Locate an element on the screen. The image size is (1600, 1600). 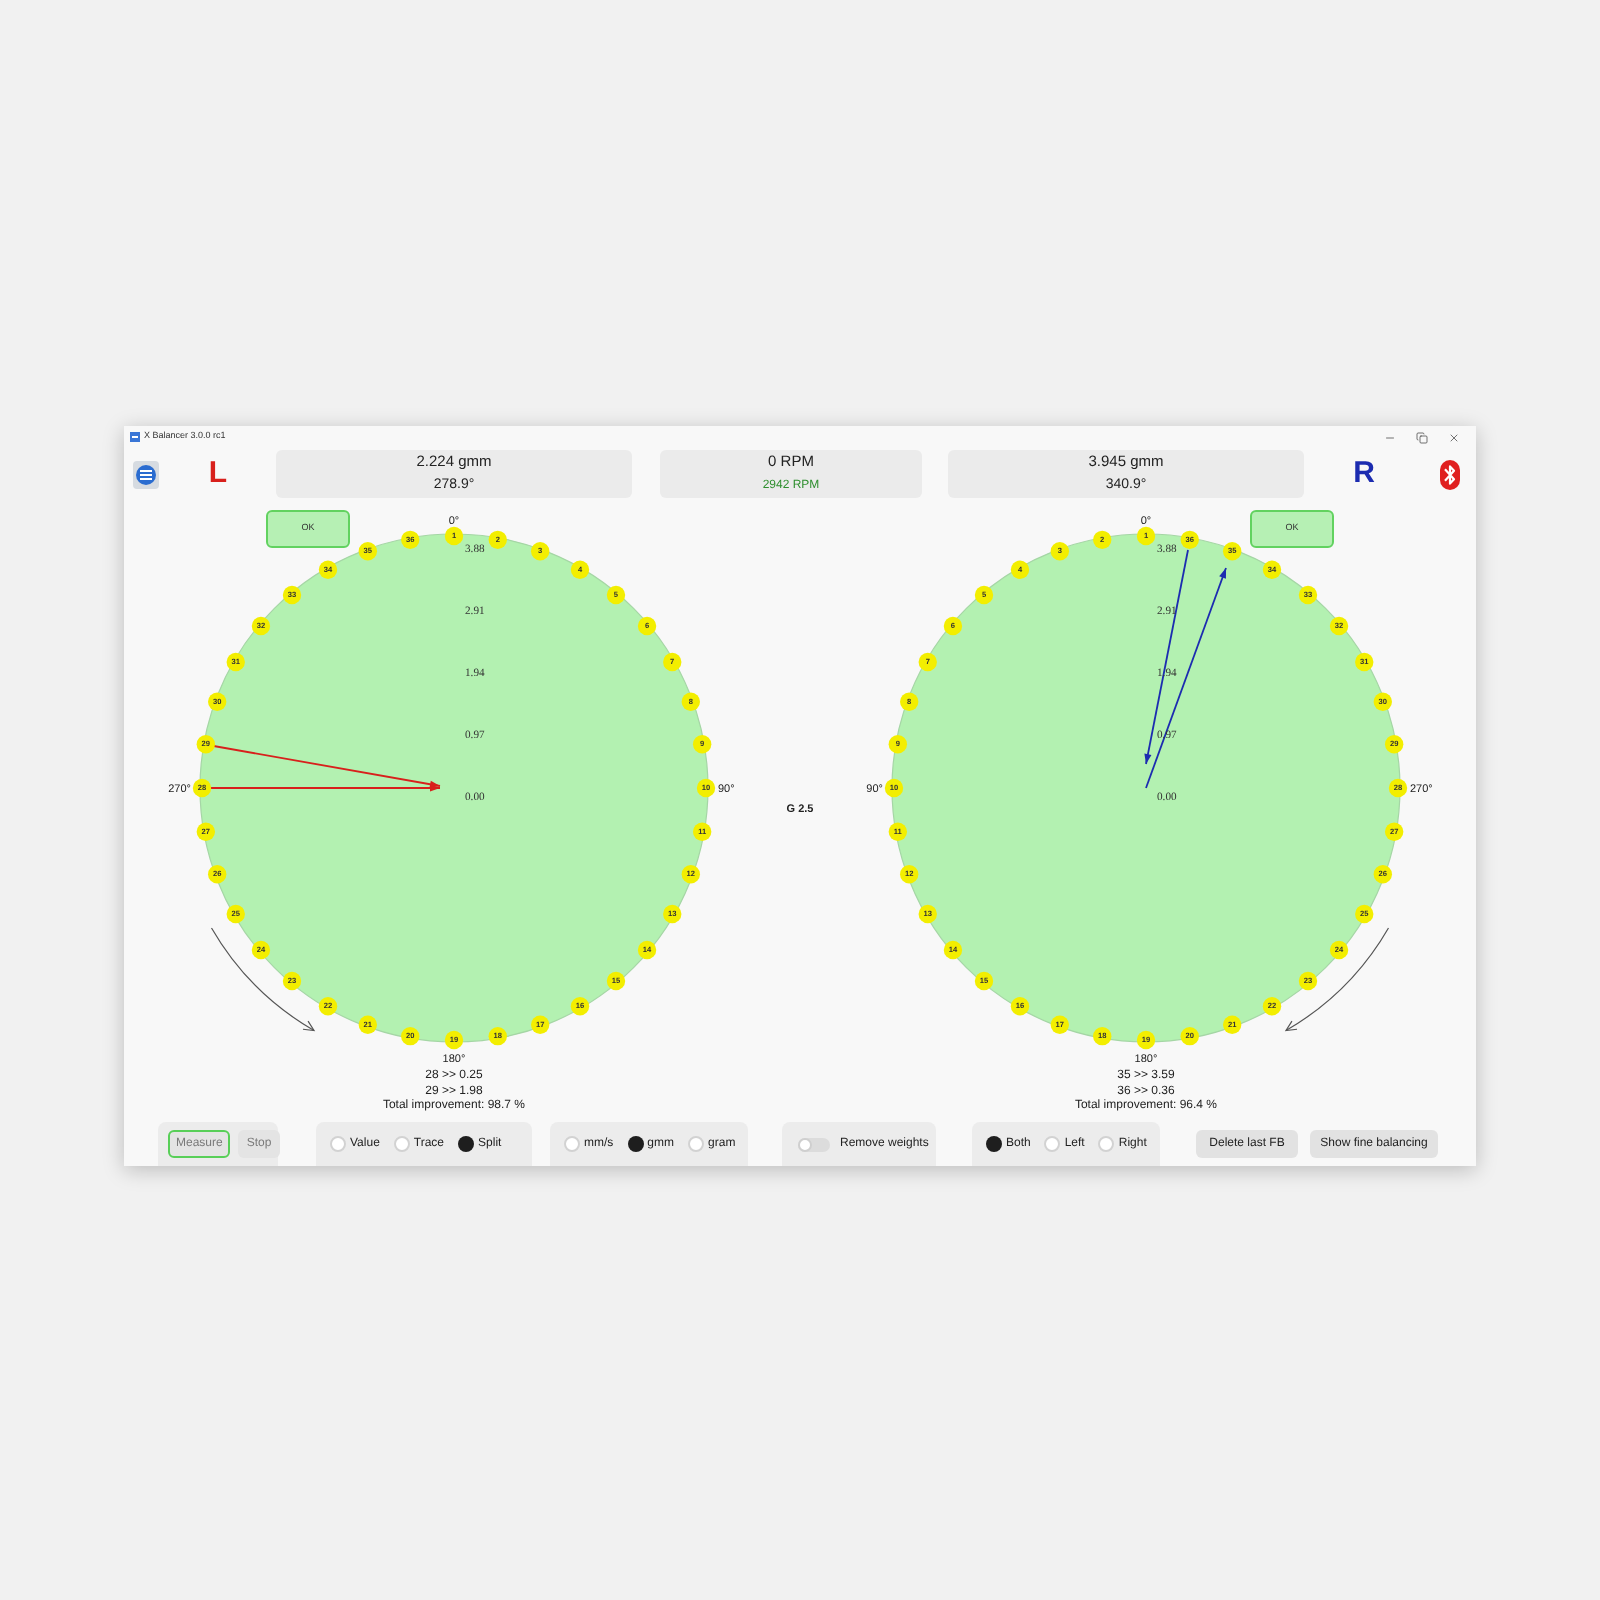
plane-letter: R is located at coordinates (1364, 474).